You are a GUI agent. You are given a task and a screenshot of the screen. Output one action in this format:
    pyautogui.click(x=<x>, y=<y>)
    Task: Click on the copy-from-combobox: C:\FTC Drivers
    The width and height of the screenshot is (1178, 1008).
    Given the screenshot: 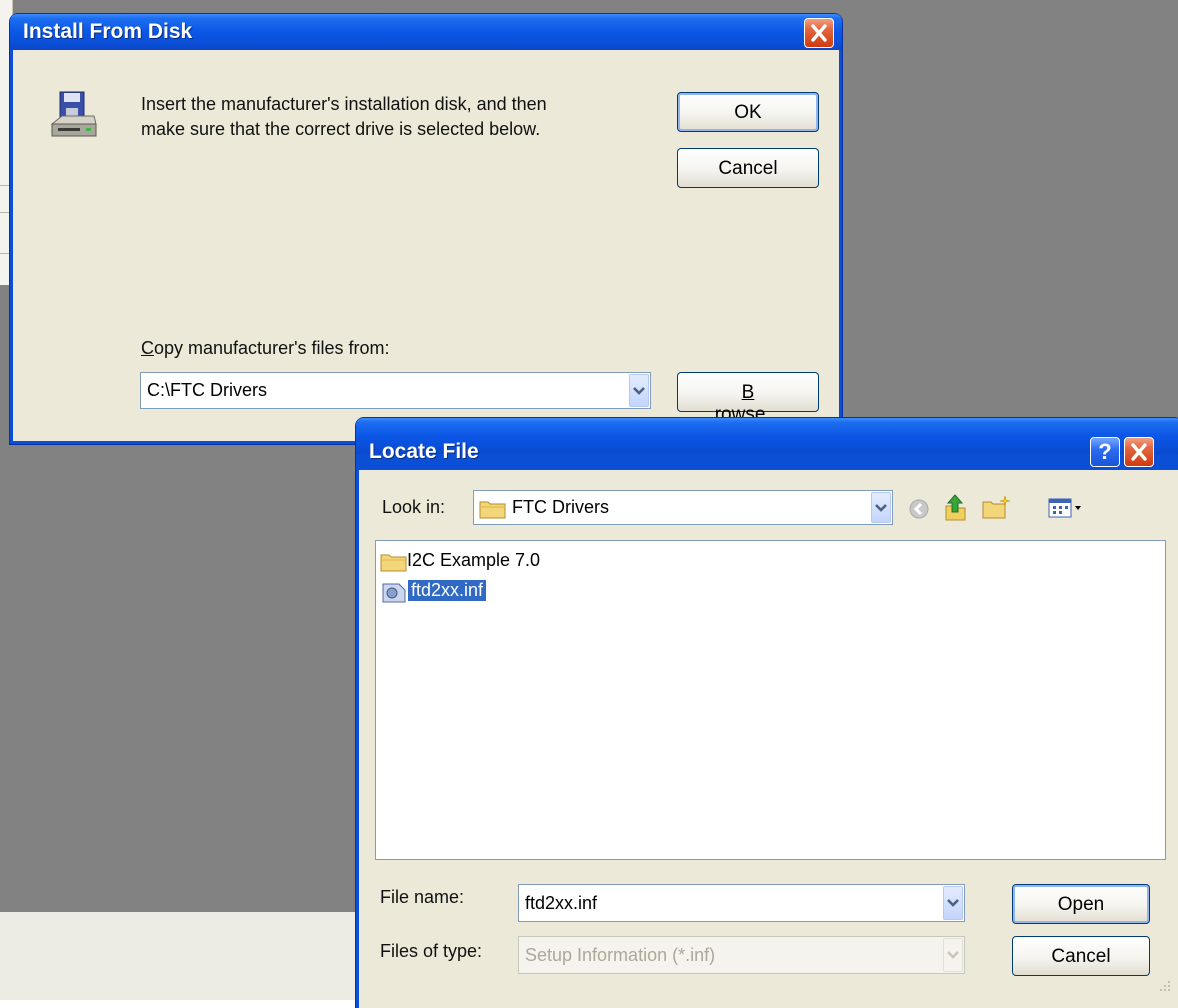 What is the action you would take?
    pyautogui.click(x=395, y=390)
    